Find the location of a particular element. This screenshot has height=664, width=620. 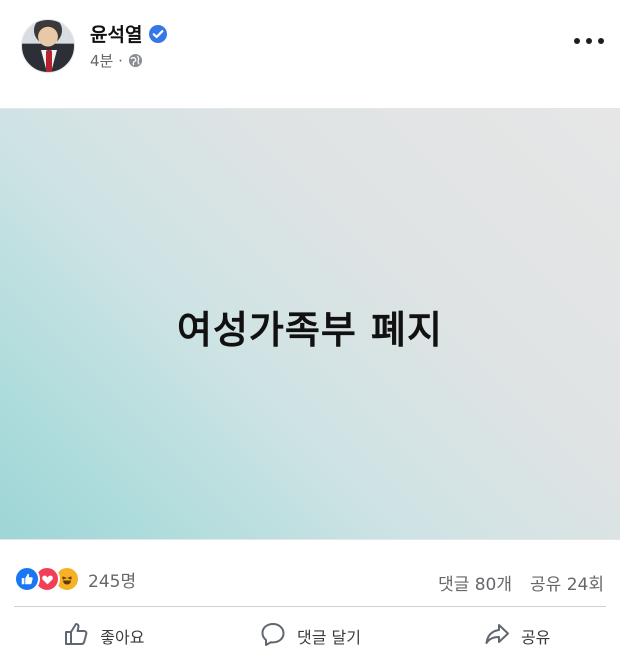

thumbs-up-icon is located at coordinates (76, 636).